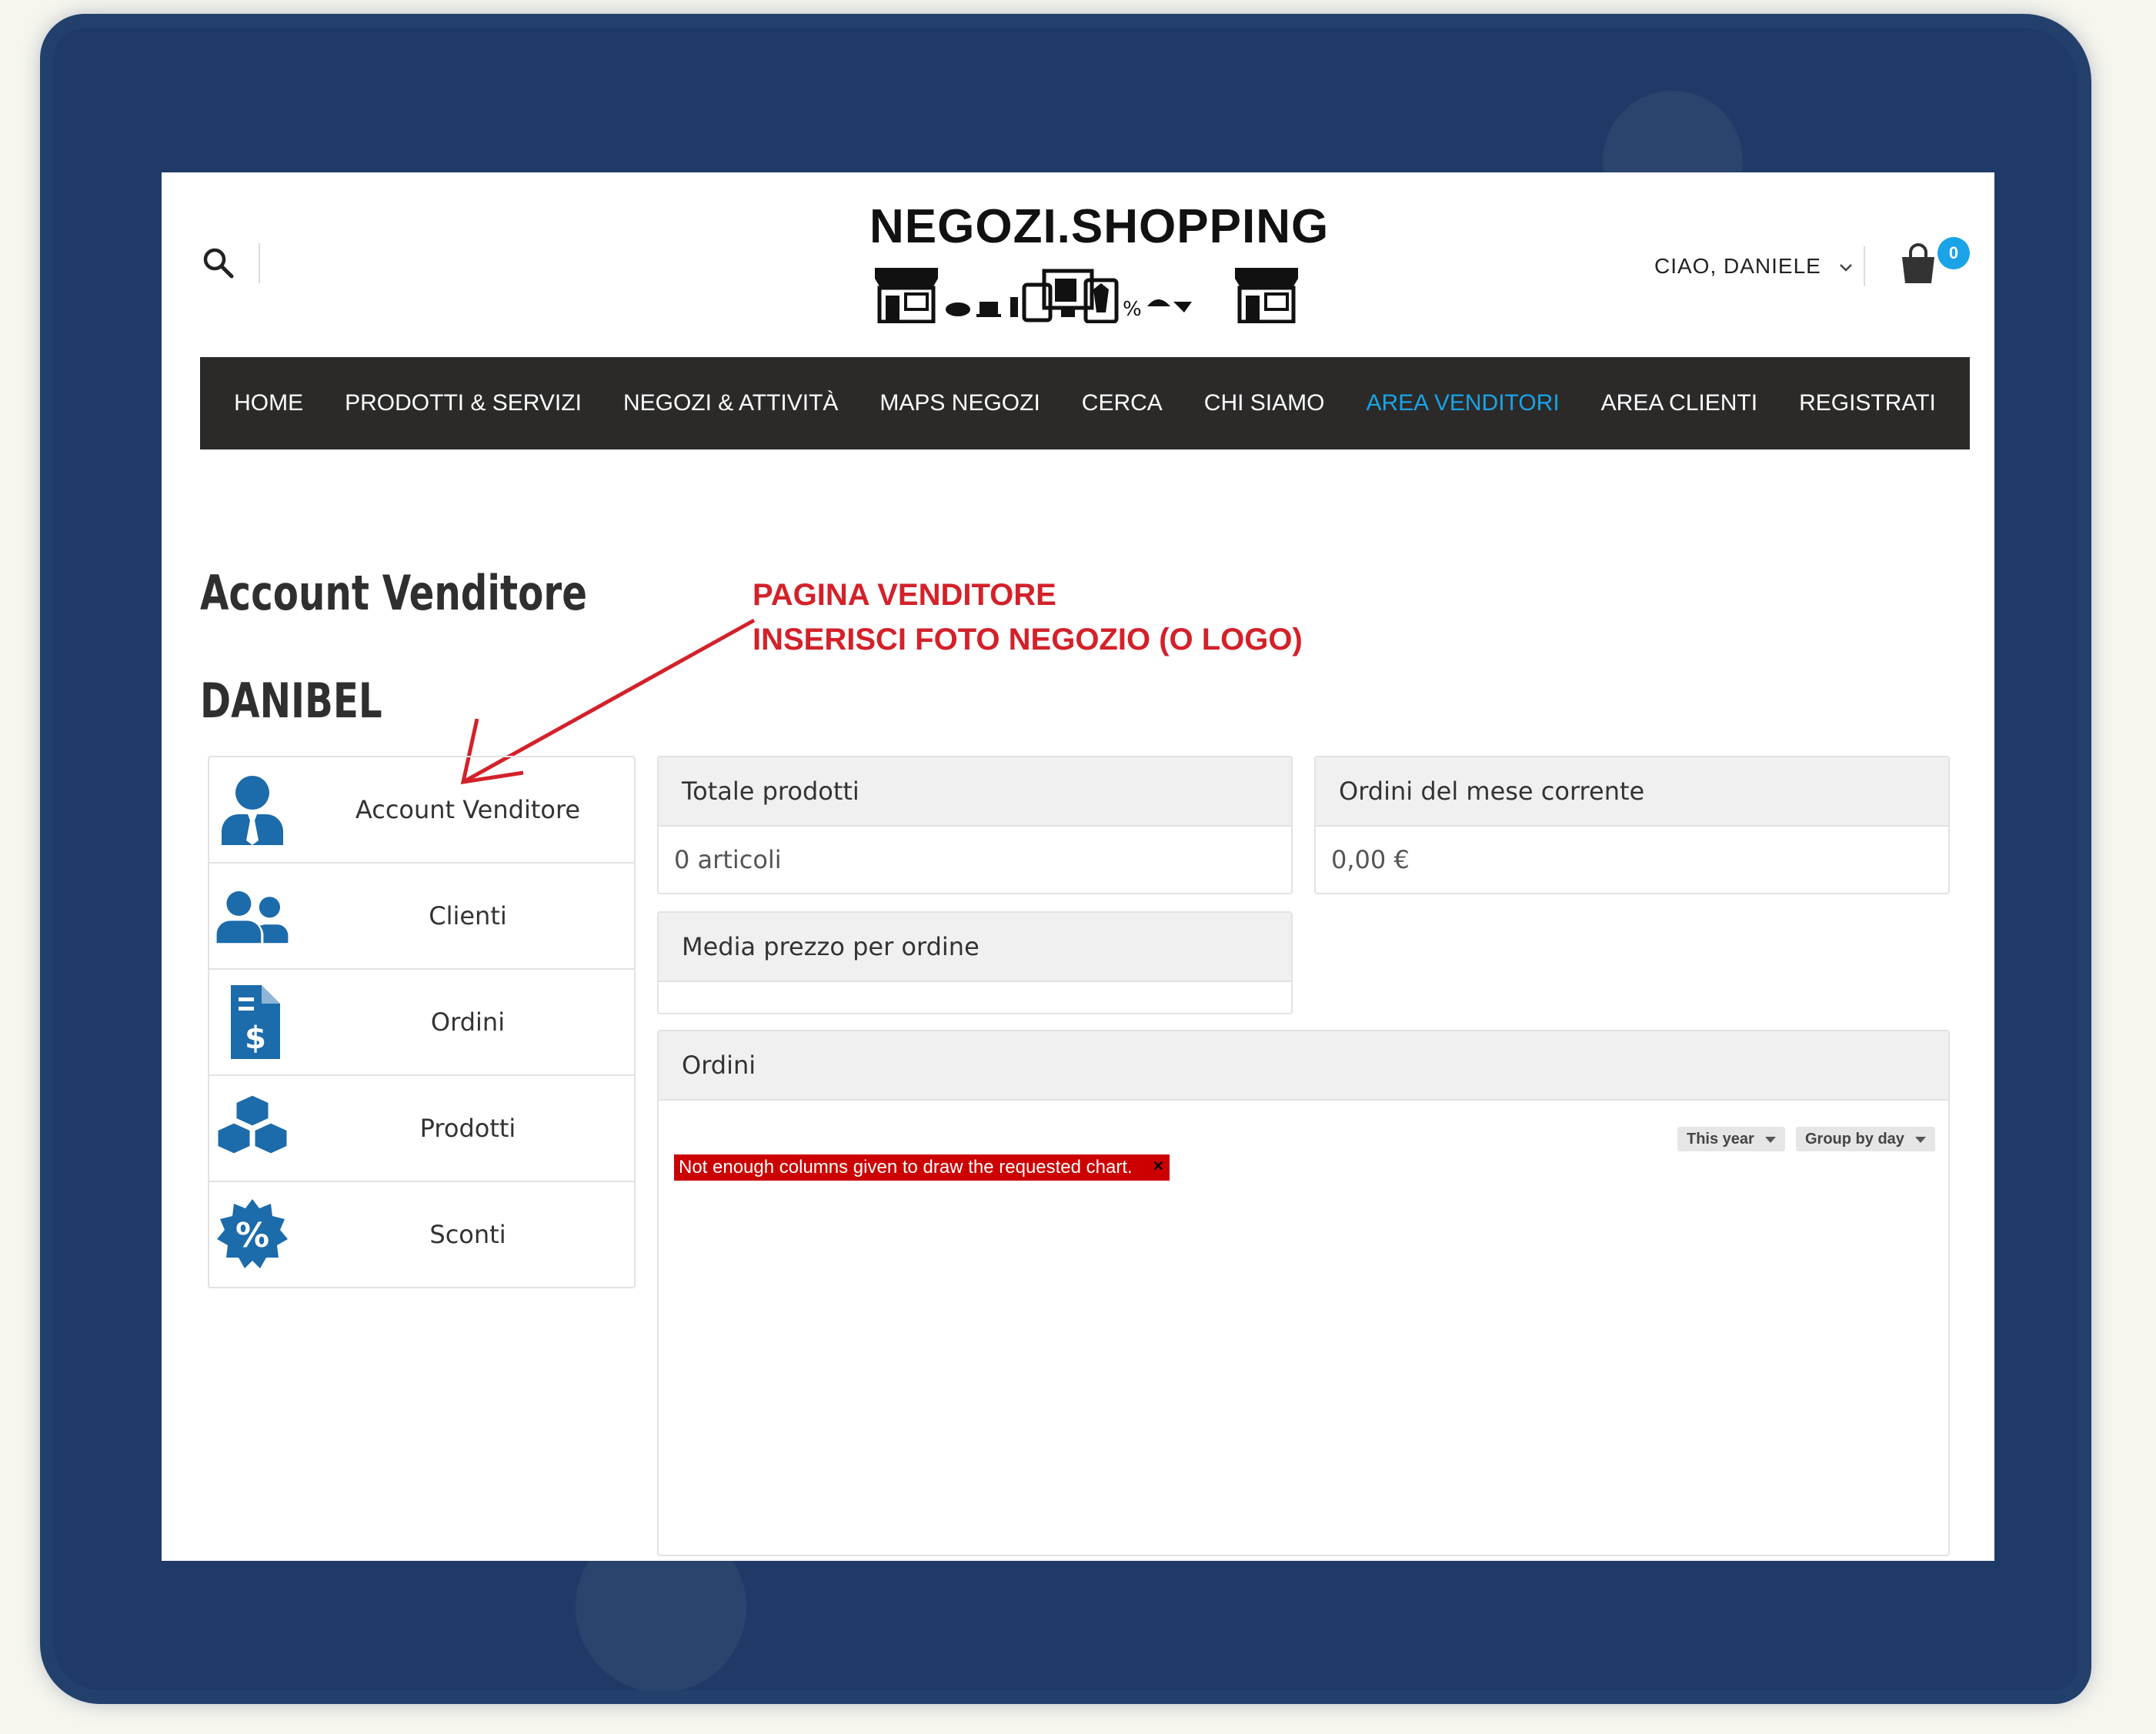  I want to click on user-menu: CIAO, DANIELE, so click(1753, 266).